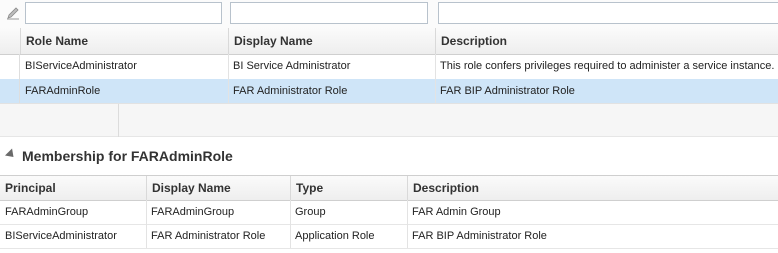  I want to click on membership-header-row: Principal Display Name Type Description, so click(389, 188).